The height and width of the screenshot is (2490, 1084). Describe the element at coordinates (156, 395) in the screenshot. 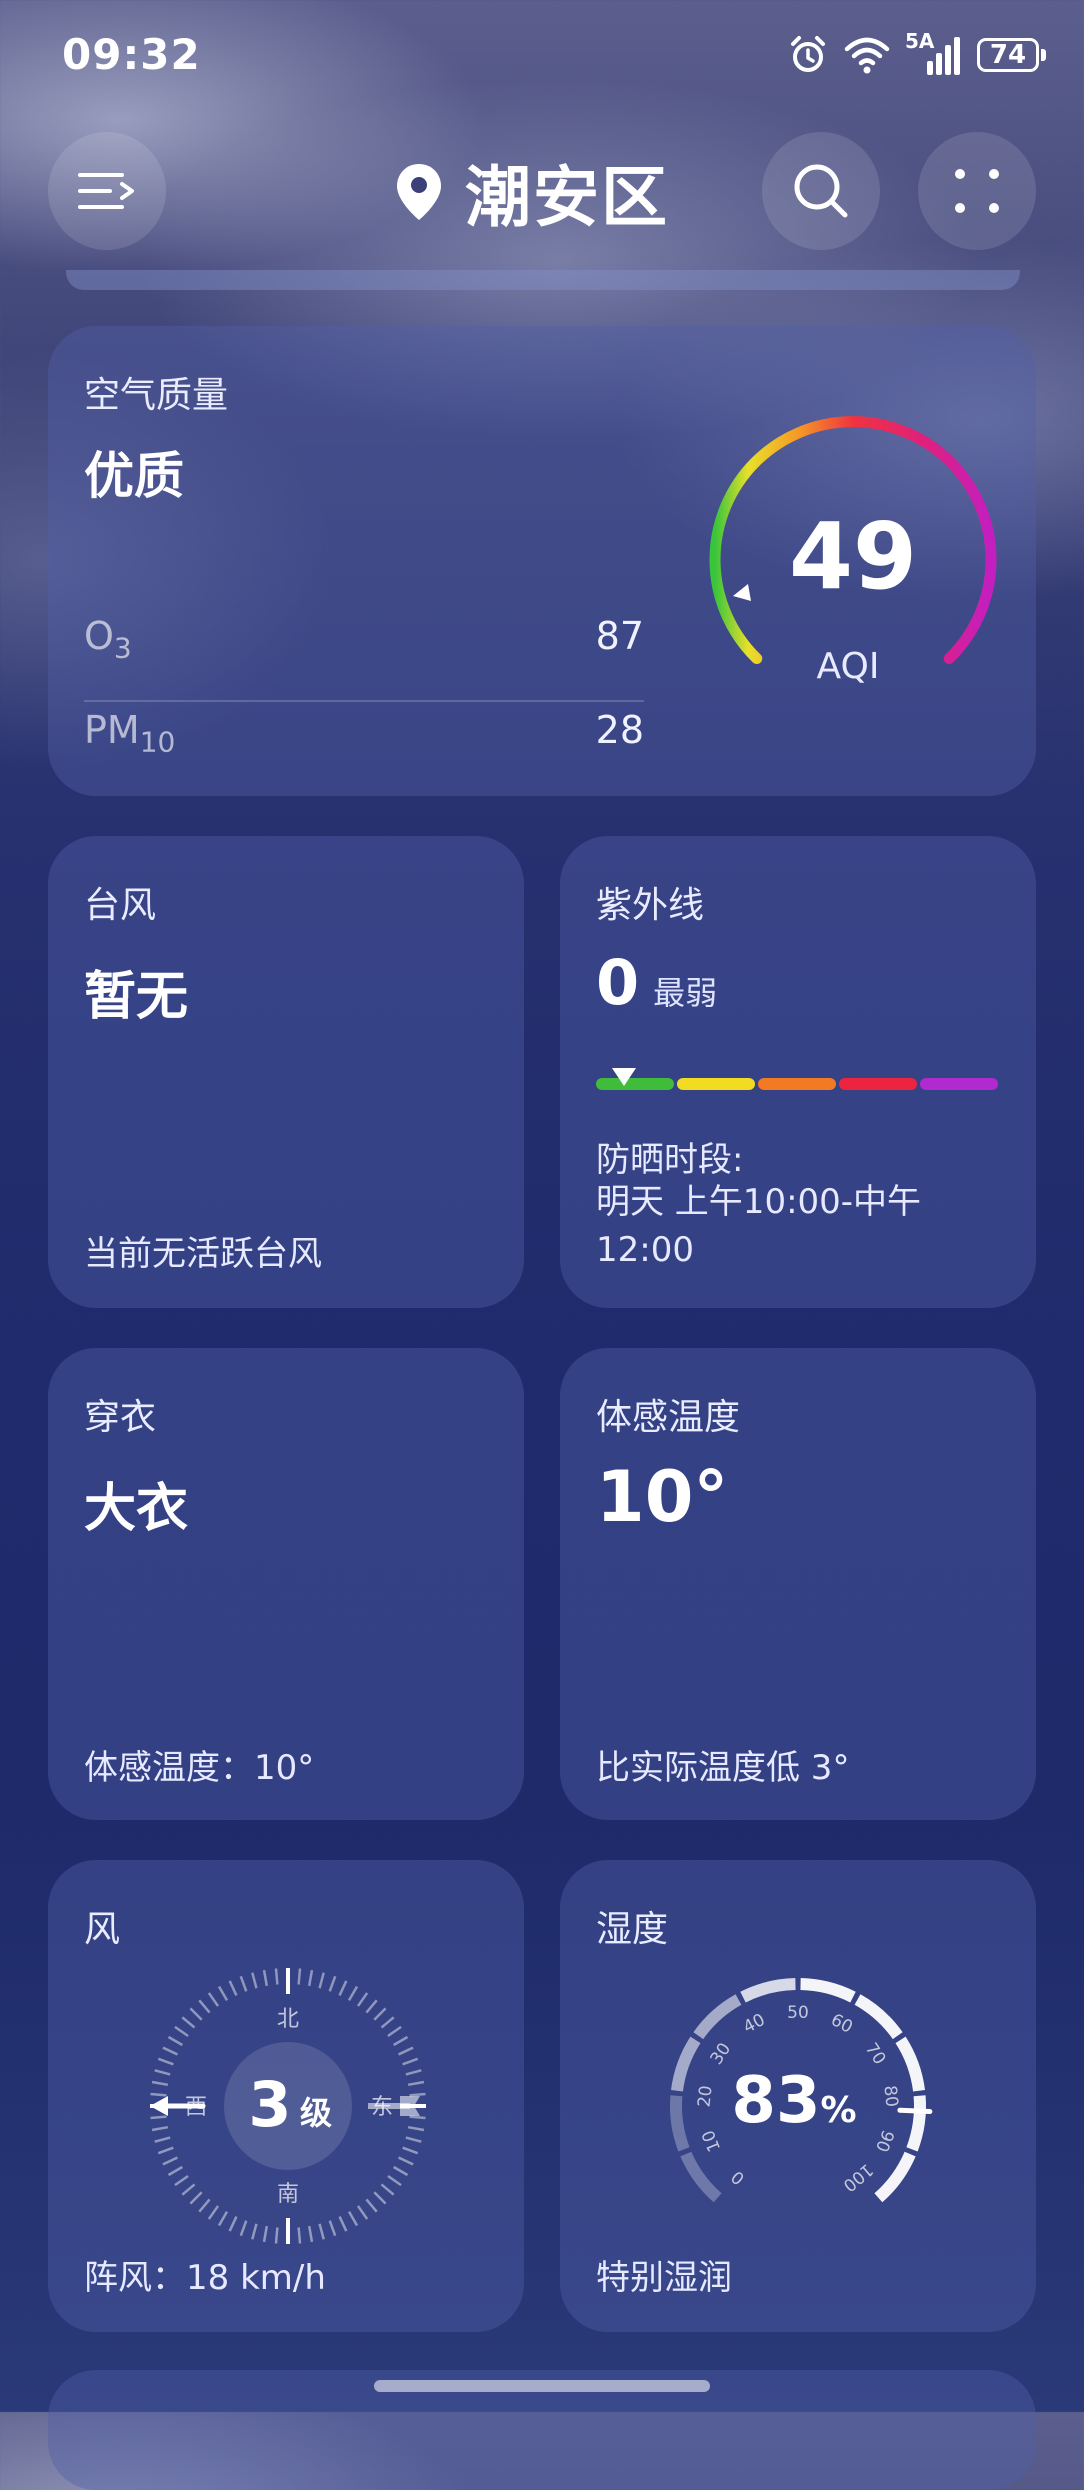

I see `air-quality-title: 空气质量` at that location.